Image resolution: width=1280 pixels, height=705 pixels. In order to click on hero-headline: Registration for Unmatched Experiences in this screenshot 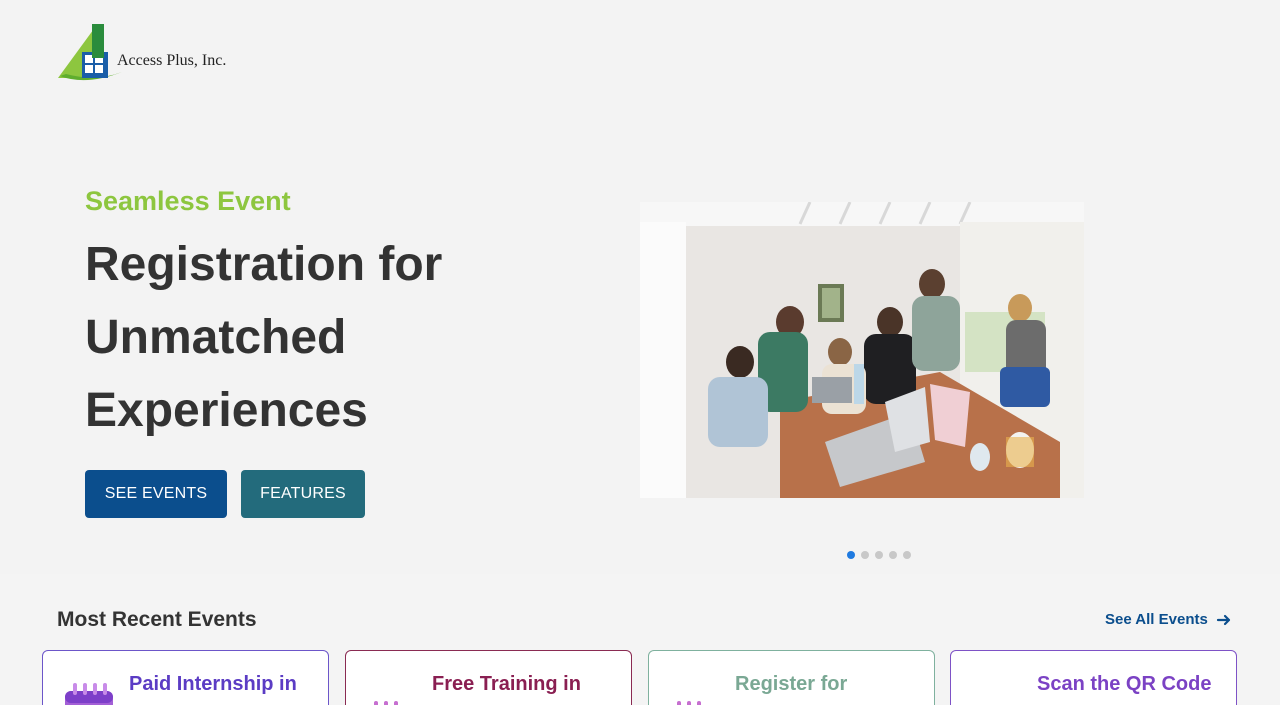, I will do `click(264, 337)`.